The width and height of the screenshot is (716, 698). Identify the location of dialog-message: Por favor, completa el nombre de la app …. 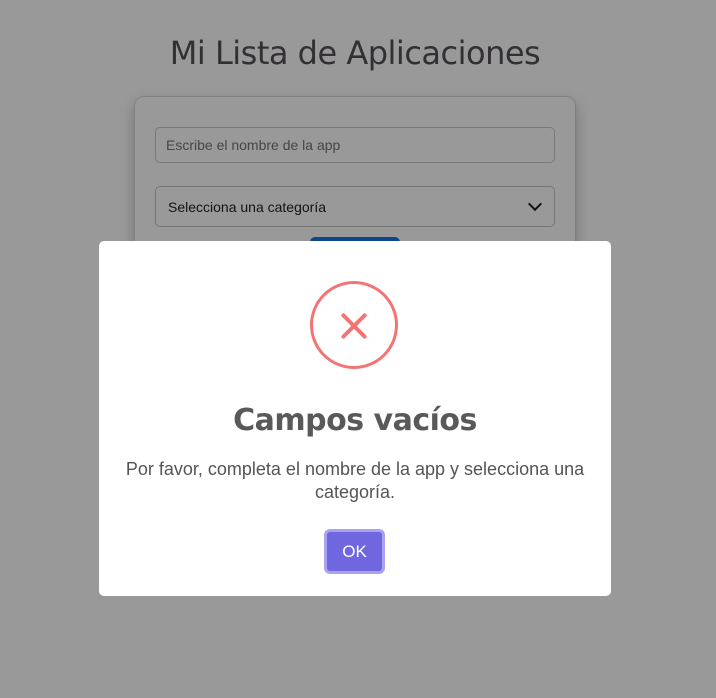
(355, 480).